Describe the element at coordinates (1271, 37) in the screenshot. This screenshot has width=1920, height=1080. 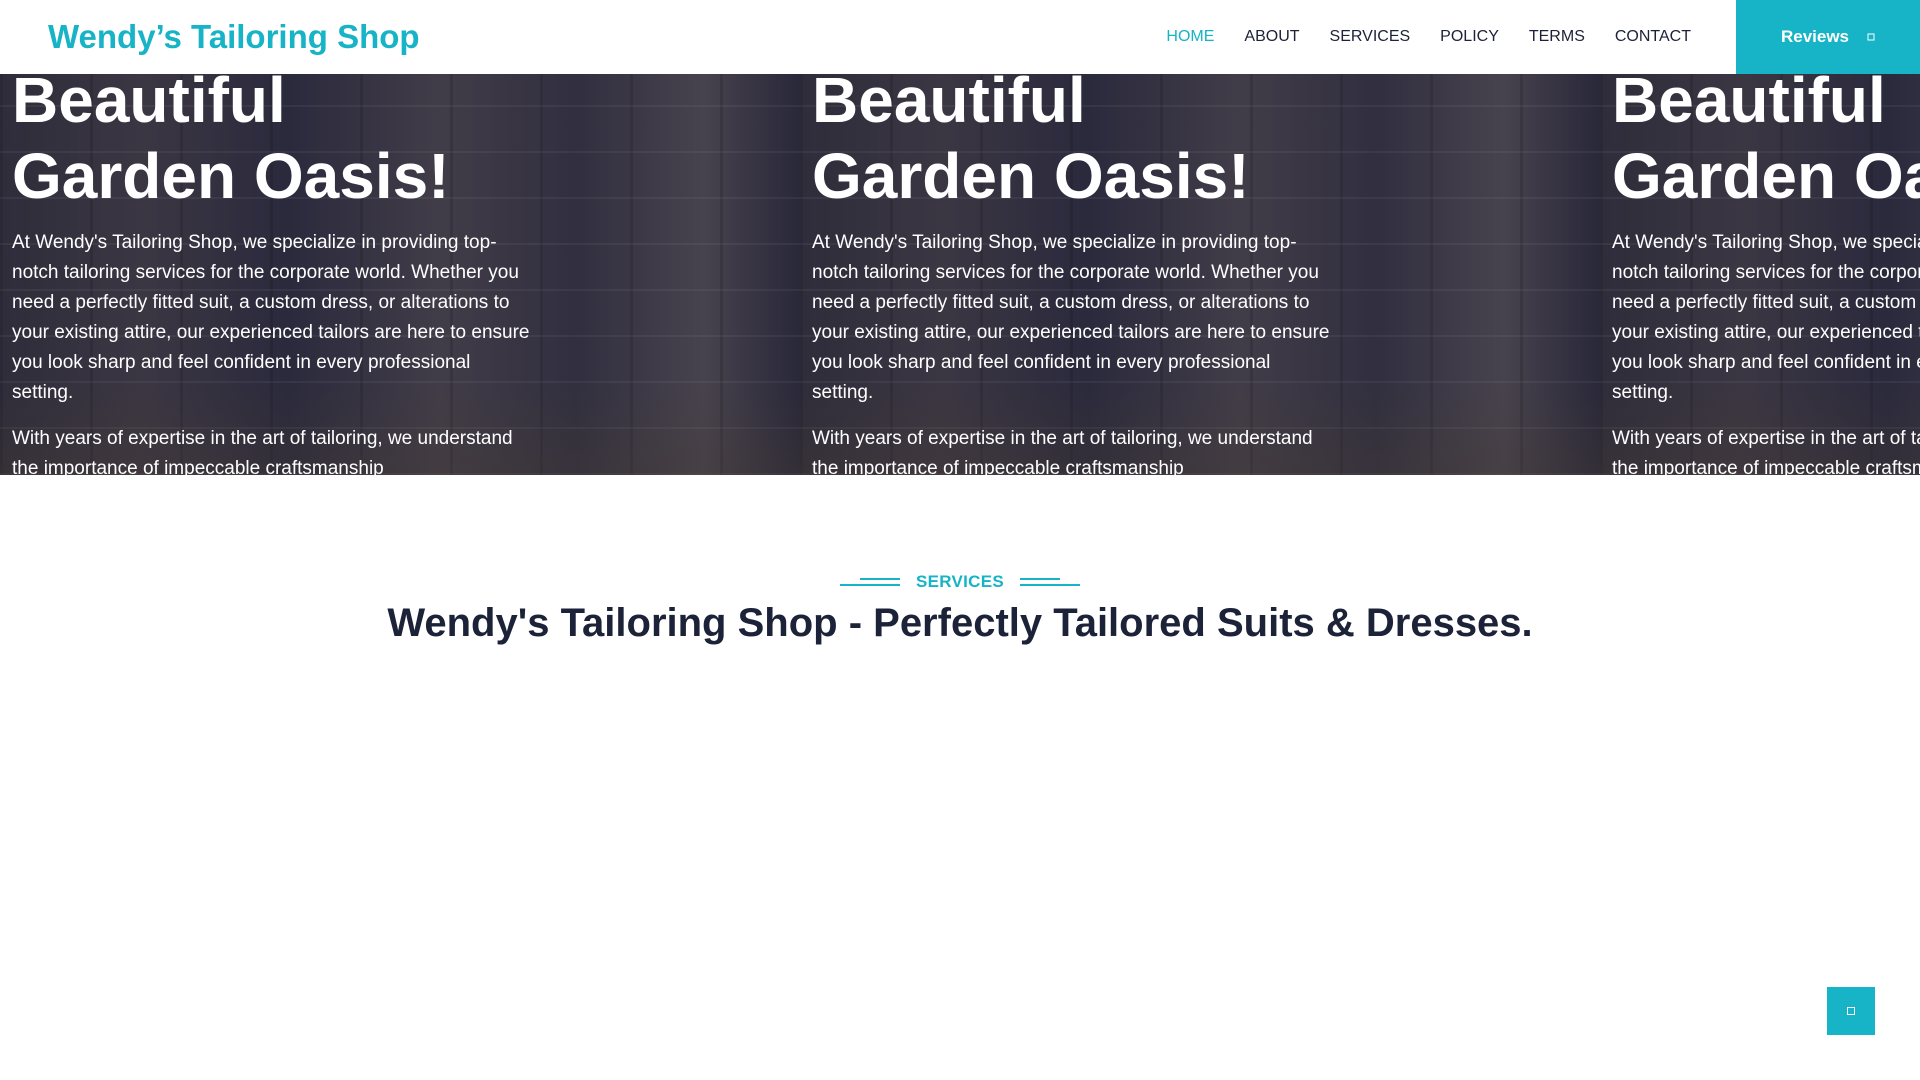
I see `nav-about: ABOUT` at that location.